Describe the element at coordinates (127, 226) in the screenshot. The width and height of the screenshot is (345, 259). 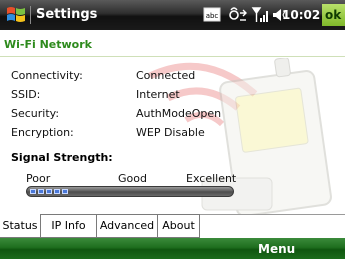
I see `tab-advanced: Advanced` at that location.